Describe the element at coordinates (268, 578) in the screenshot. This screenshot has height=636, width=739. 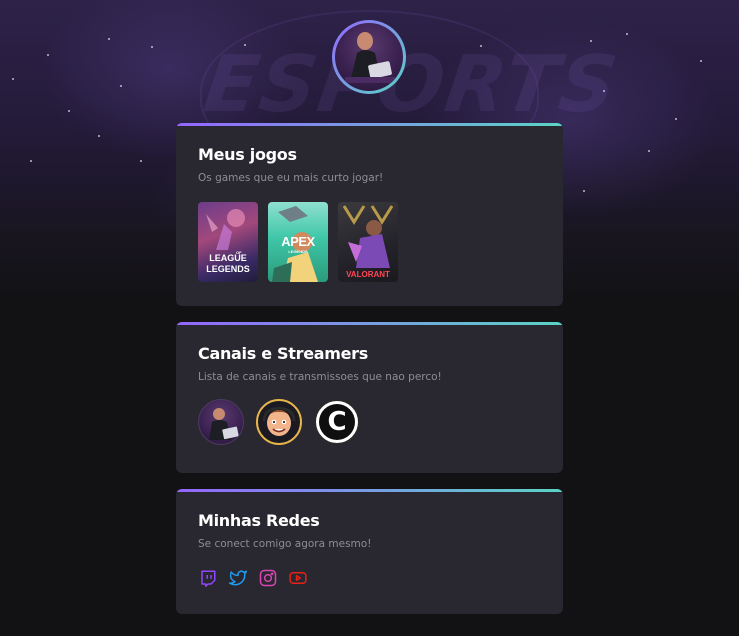
I see `instagram-icon` at that location.